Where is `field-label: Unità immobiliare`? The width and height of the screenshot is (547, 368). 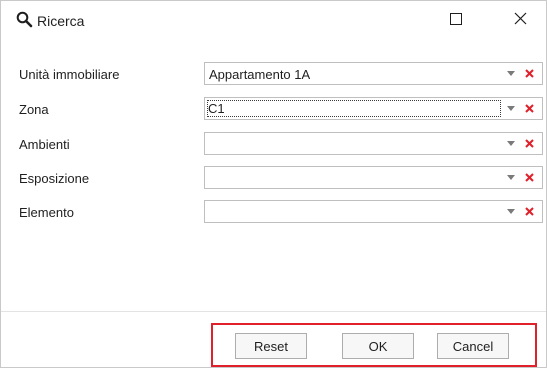 field-label: Unità immobiliare is located at coordinates (69, 74).